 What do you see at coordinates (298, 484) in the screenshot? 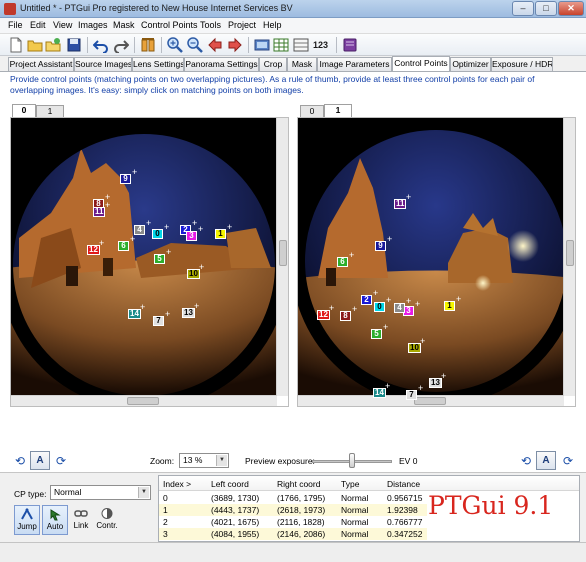
I see `col-right-coord: Right coord` at bounding box center [298, 484].